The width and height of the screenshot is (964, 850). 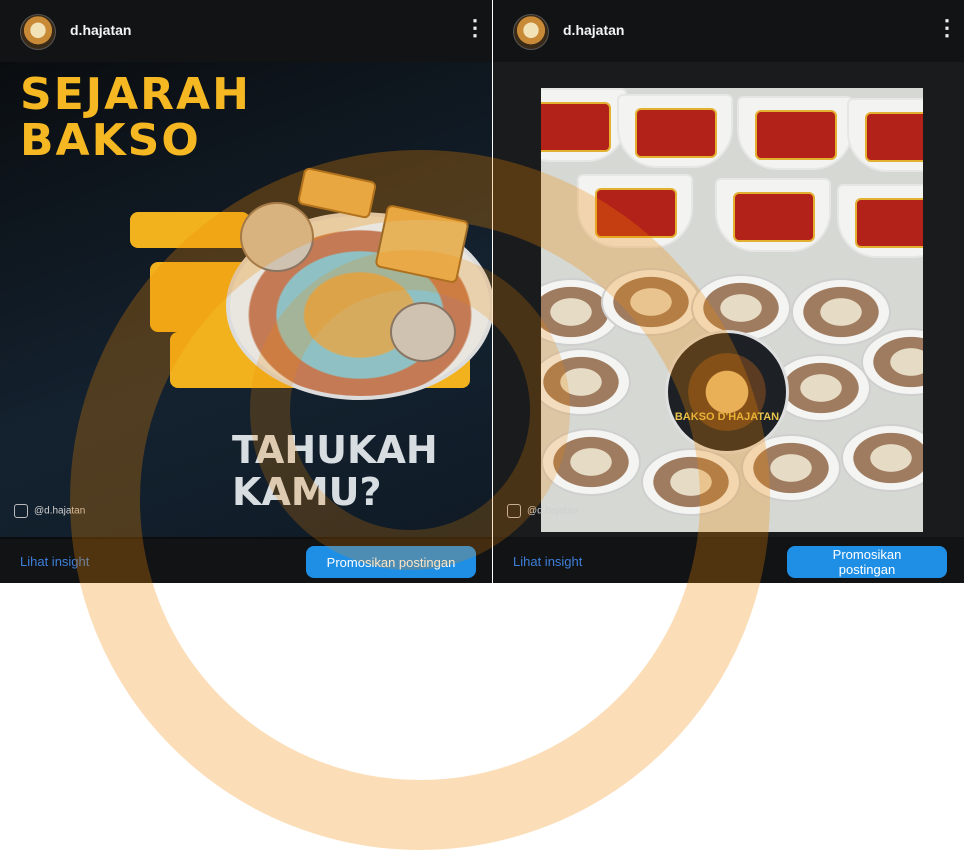 What do you see at coordinates (190, 230) in the screenshot?
I see `brush-stroke` at bounding box center [190, 230].